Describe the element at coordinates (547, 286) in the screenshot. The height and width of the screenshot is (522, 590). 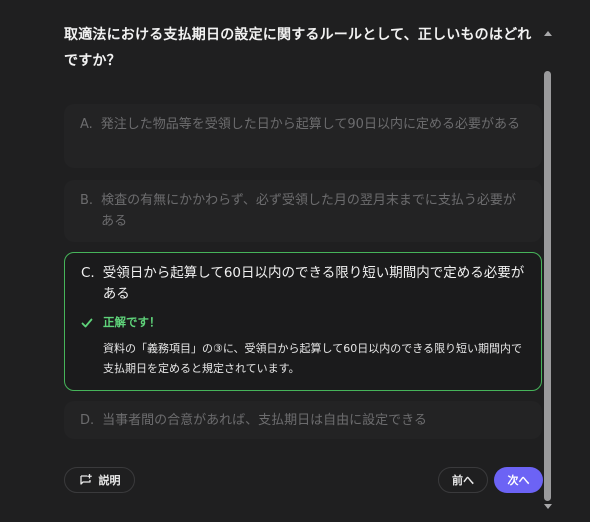
I see `scrollbar-thumb` at that location.